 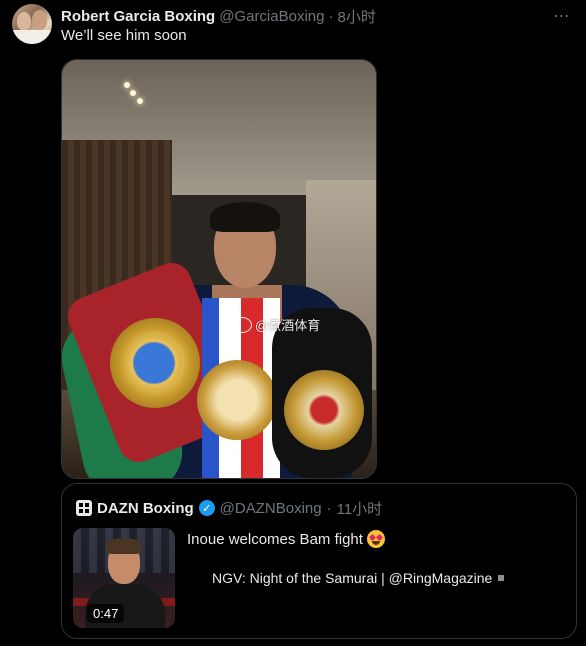 What do you see at coordinates (124, 35) in the screenshot?
I see `tweet-text: We’ll see him soon` at bounding box center [124, 35].